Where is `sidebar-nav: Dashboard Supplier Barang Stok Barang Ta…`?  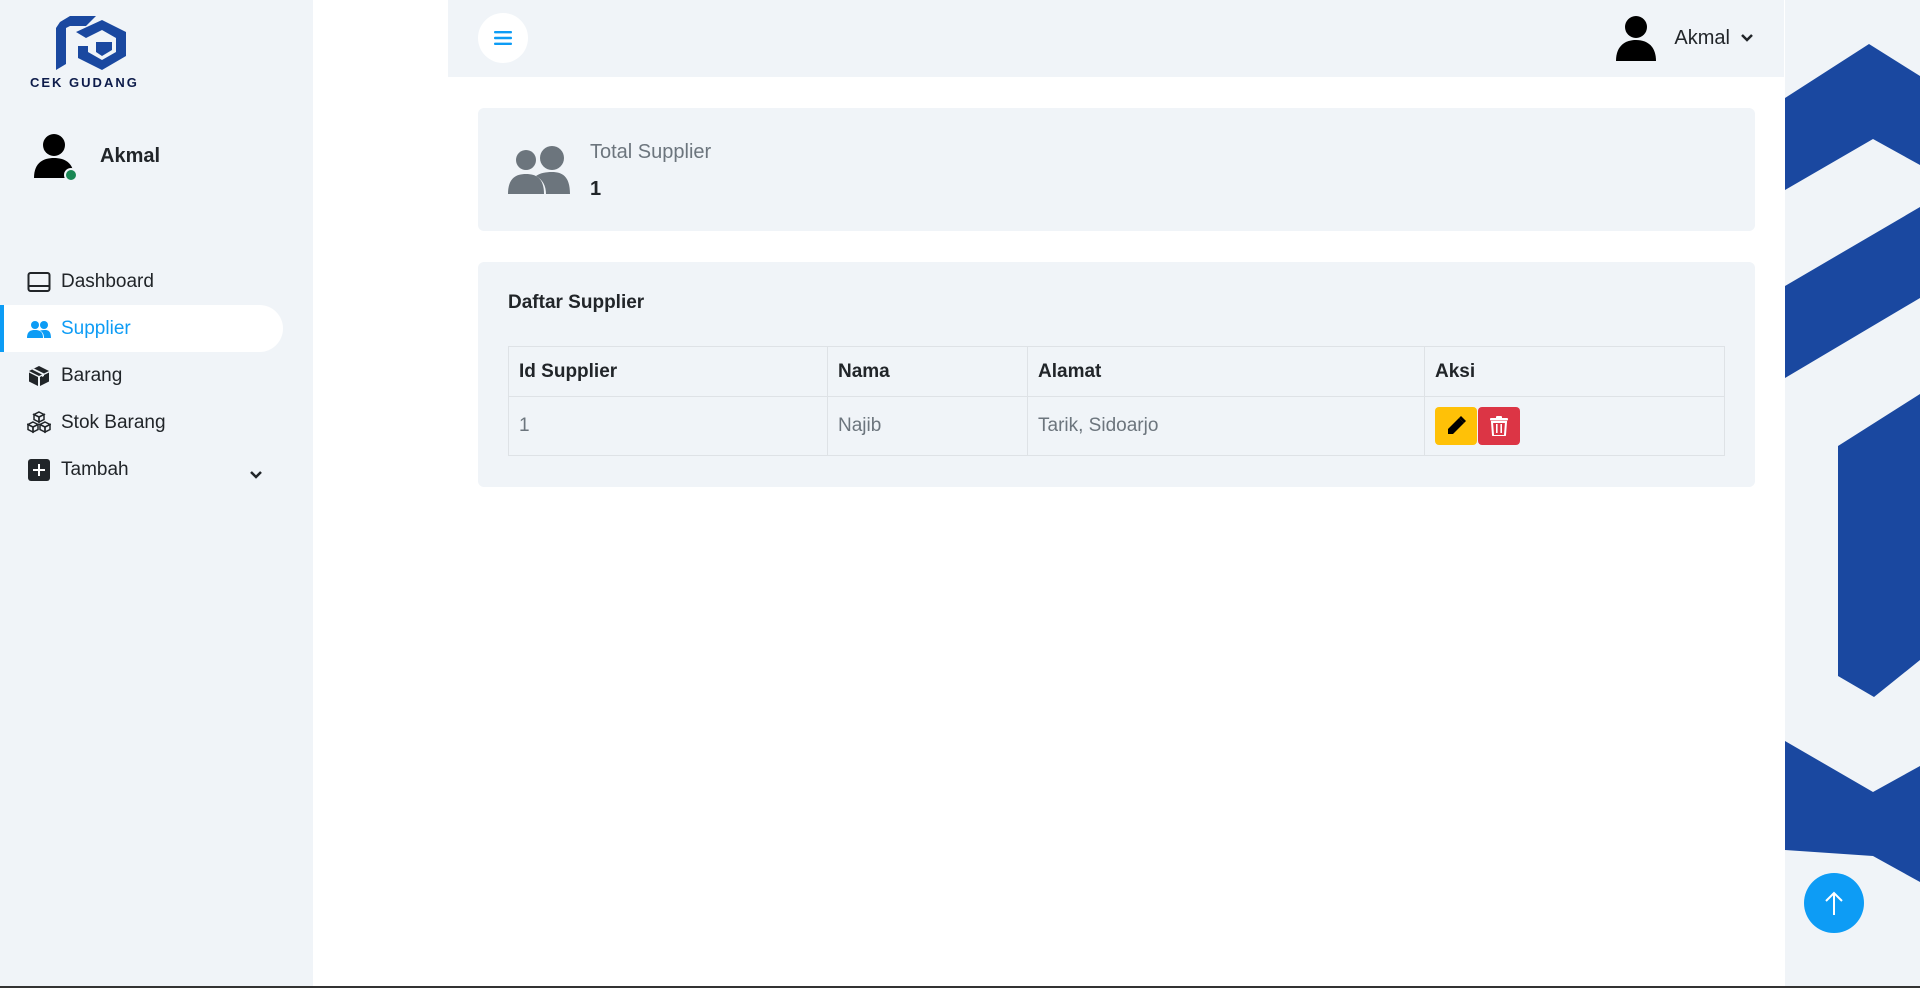
sidebar-nav: Dashboard Supplier Barang Stok Barang Ta… is located at coordinates (156, 375).